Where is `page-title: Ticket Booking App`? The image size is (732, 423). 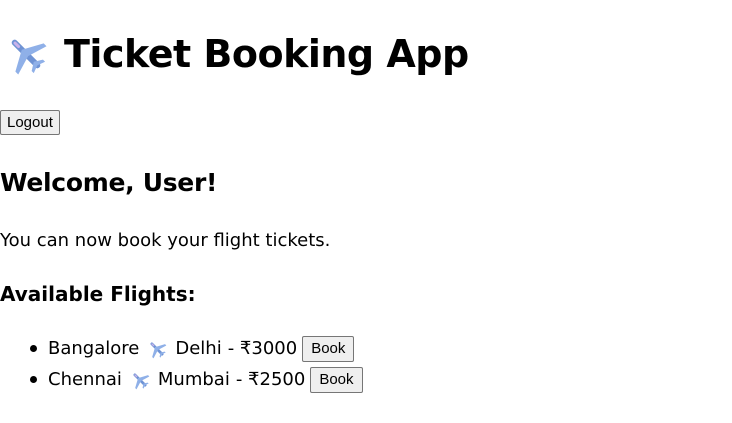
page-title: Ticket Booking App is located at coordinates (266, 54).